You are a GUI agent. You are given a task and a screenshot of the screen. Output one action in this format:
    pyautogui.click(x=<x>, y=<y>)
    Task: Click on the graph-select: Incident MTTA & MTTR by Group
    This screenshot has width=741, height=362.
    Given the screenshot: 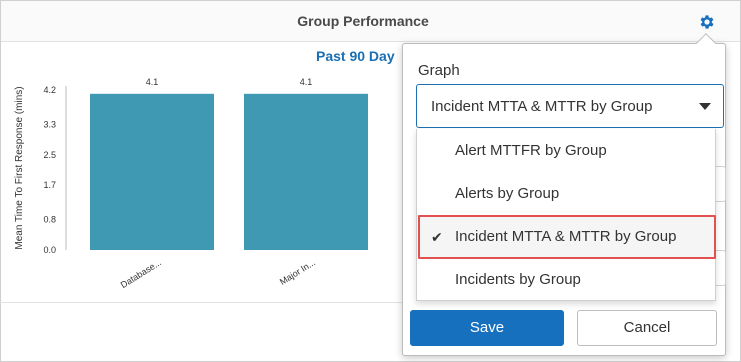 What is the action you would take?
    pyautogui.click(x=570, y=106)
    